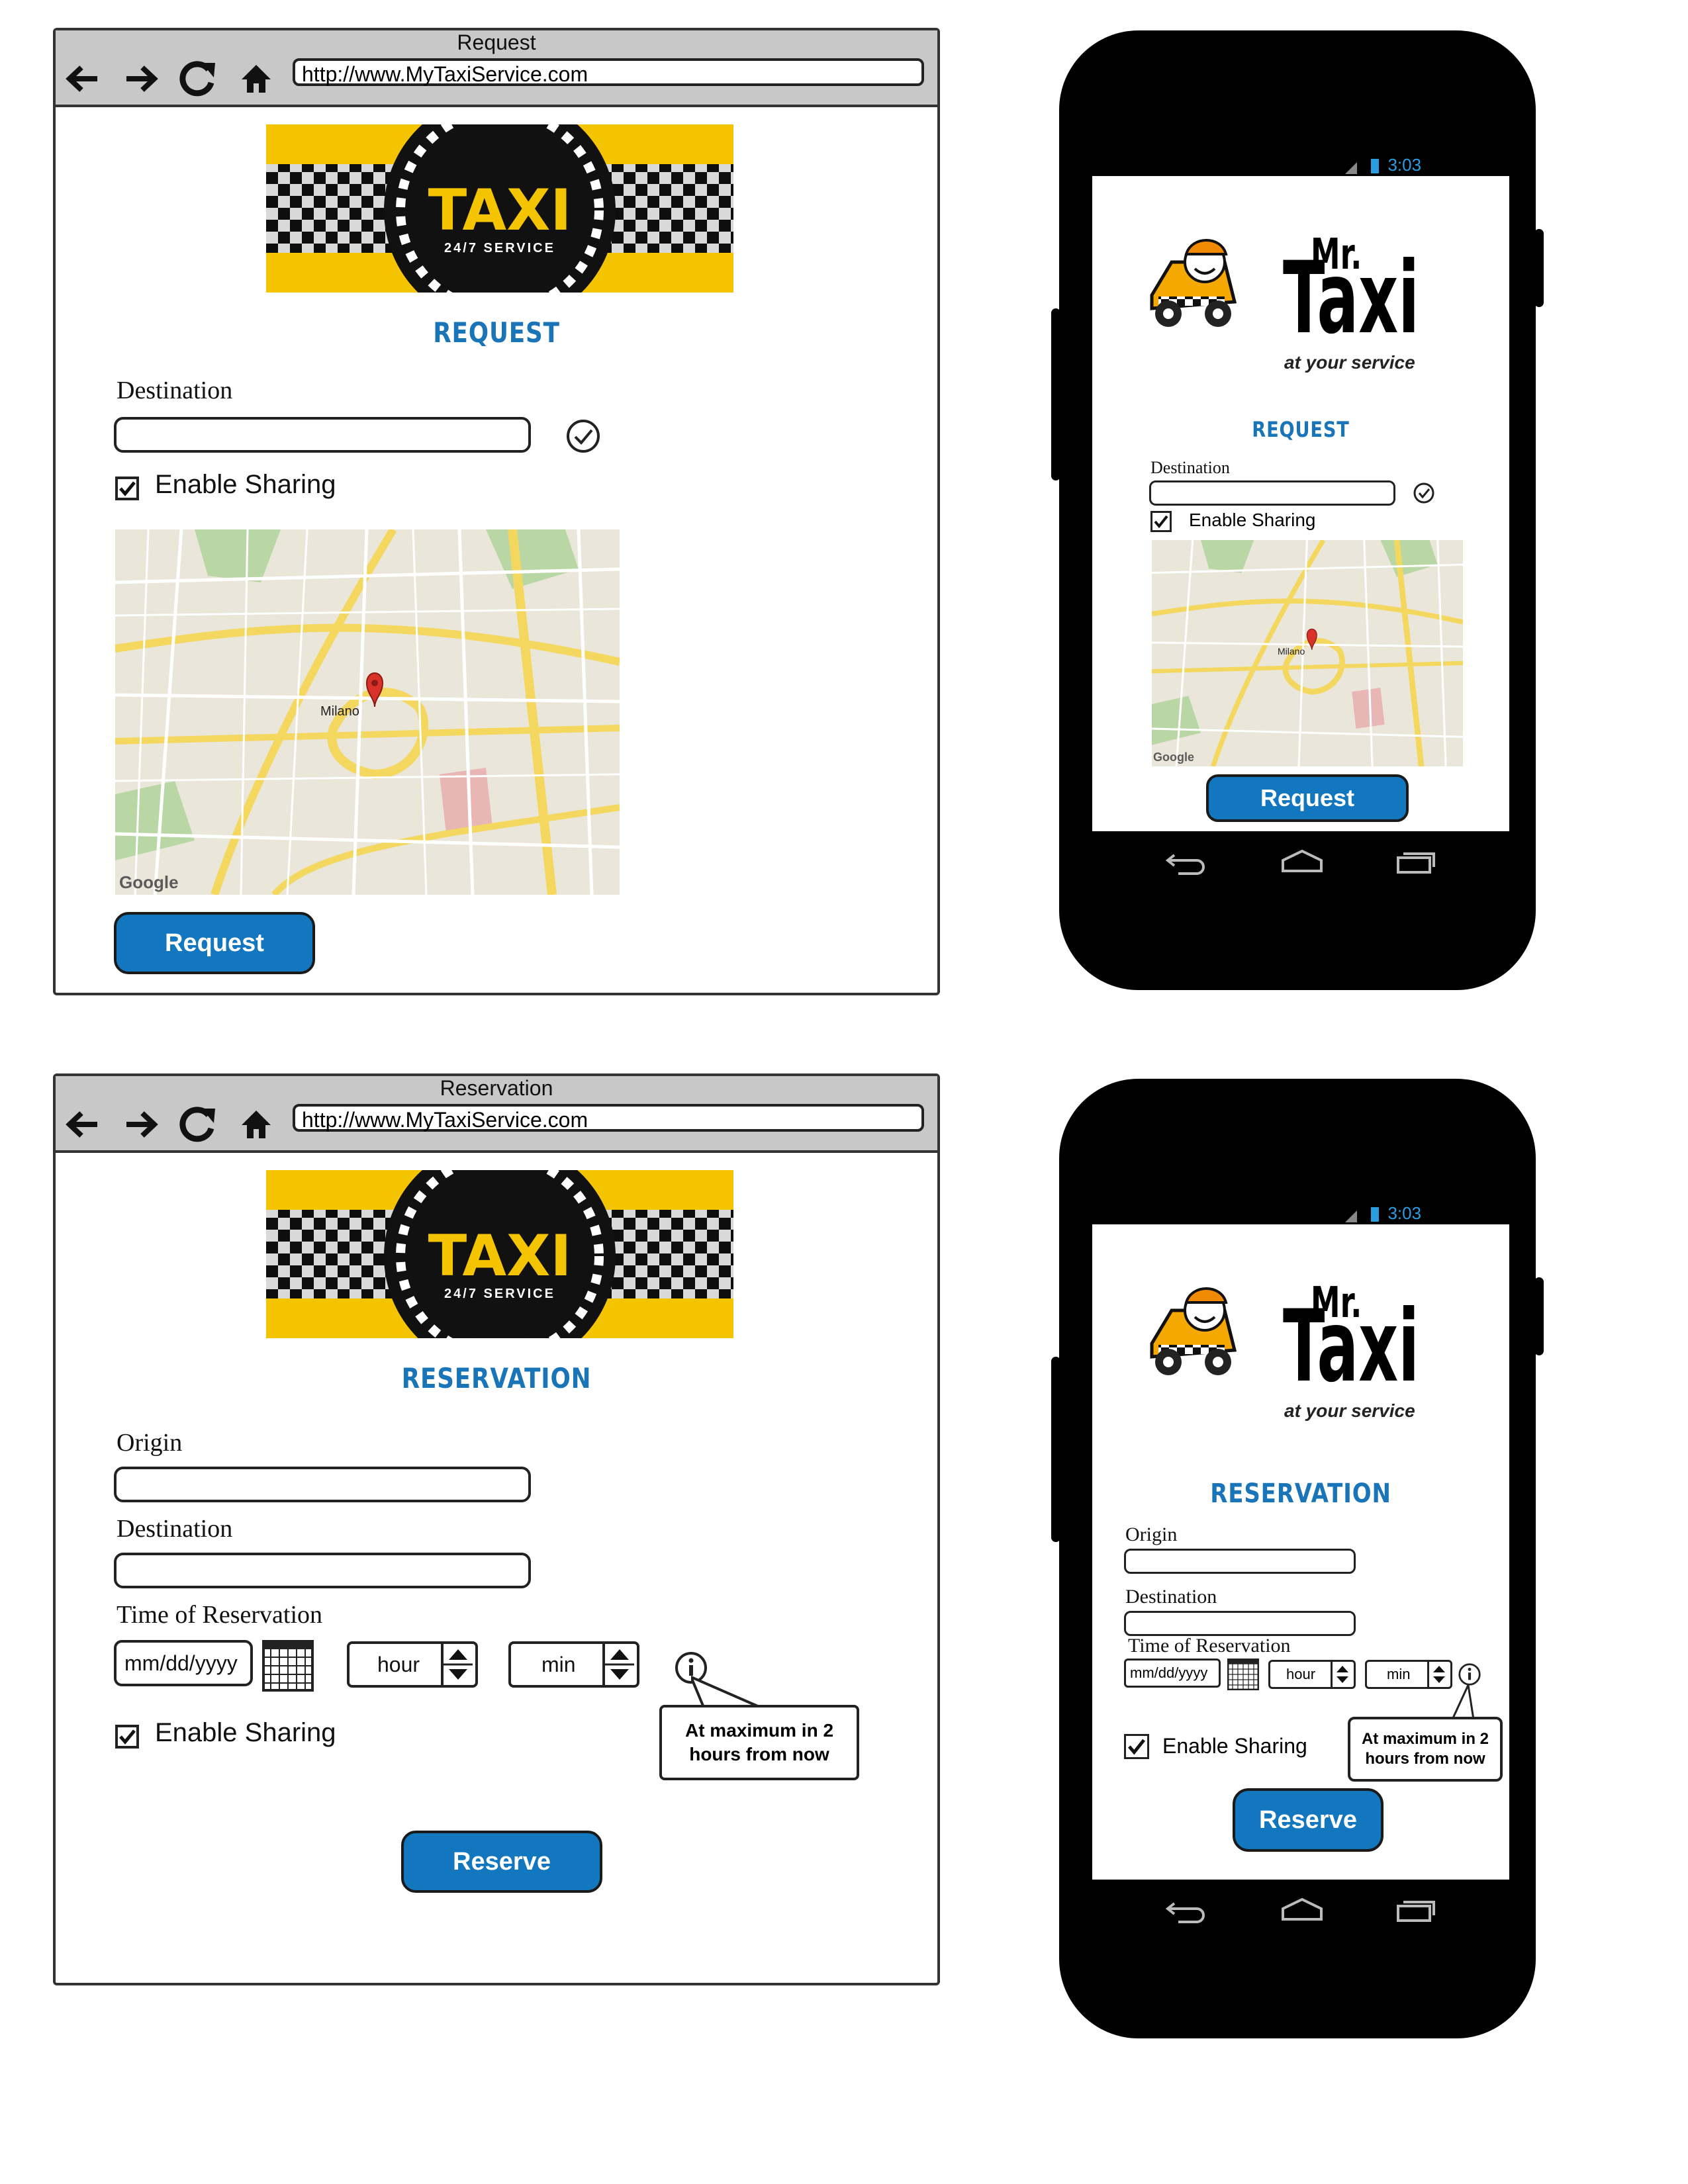  Describe the element at coordinates (1404, 165) in the screenshot. I see `status-time: 3:03` at that location.